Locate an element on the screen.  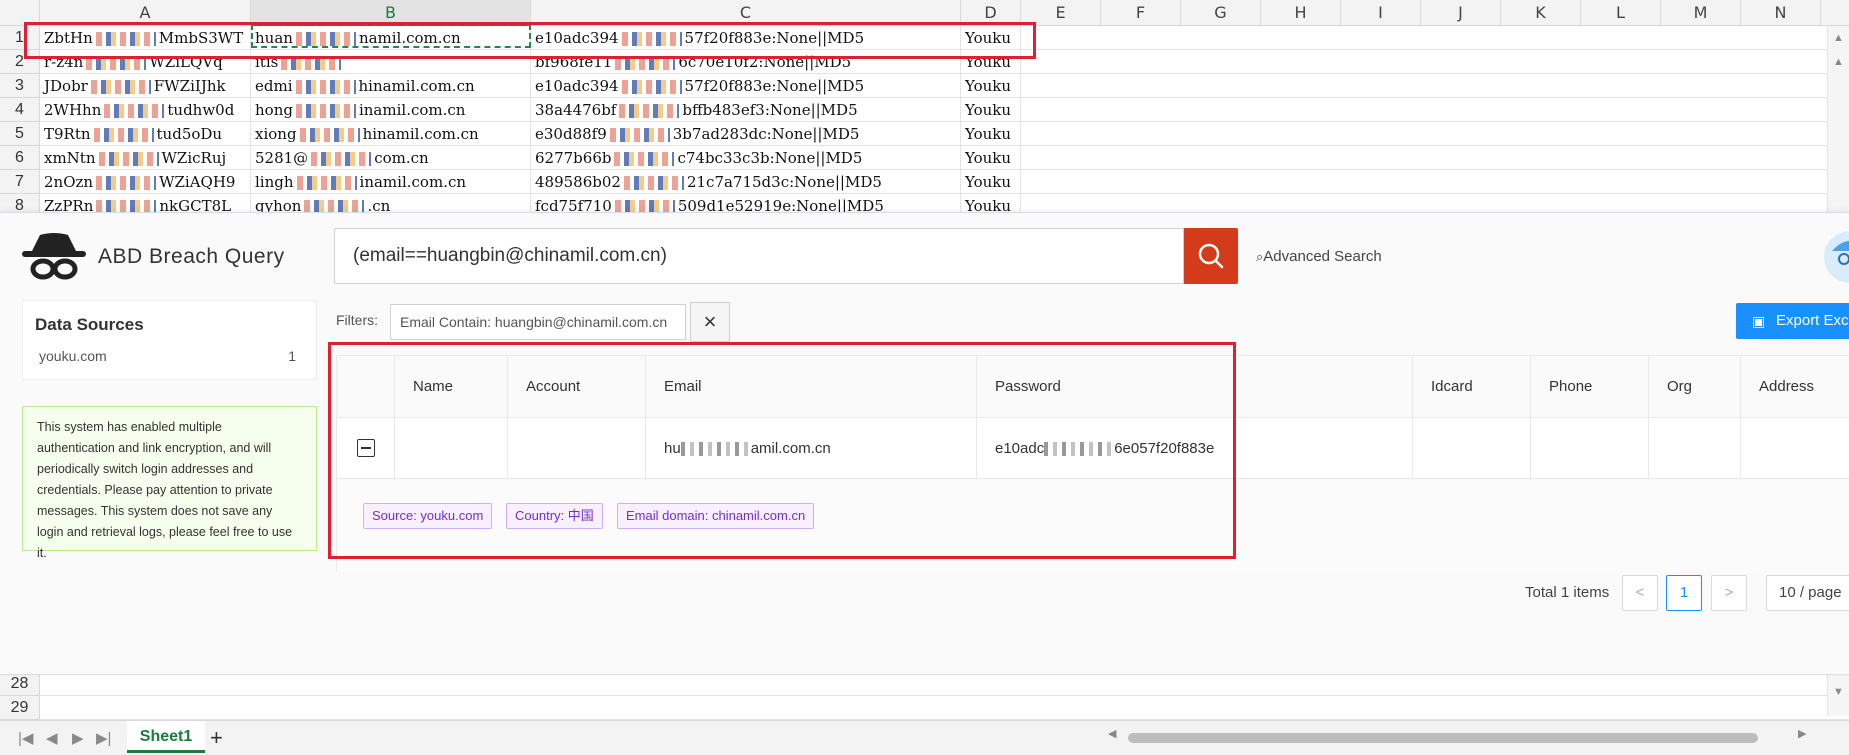
cell-a-end: tud5oDu is located at coordinates (189, 134).